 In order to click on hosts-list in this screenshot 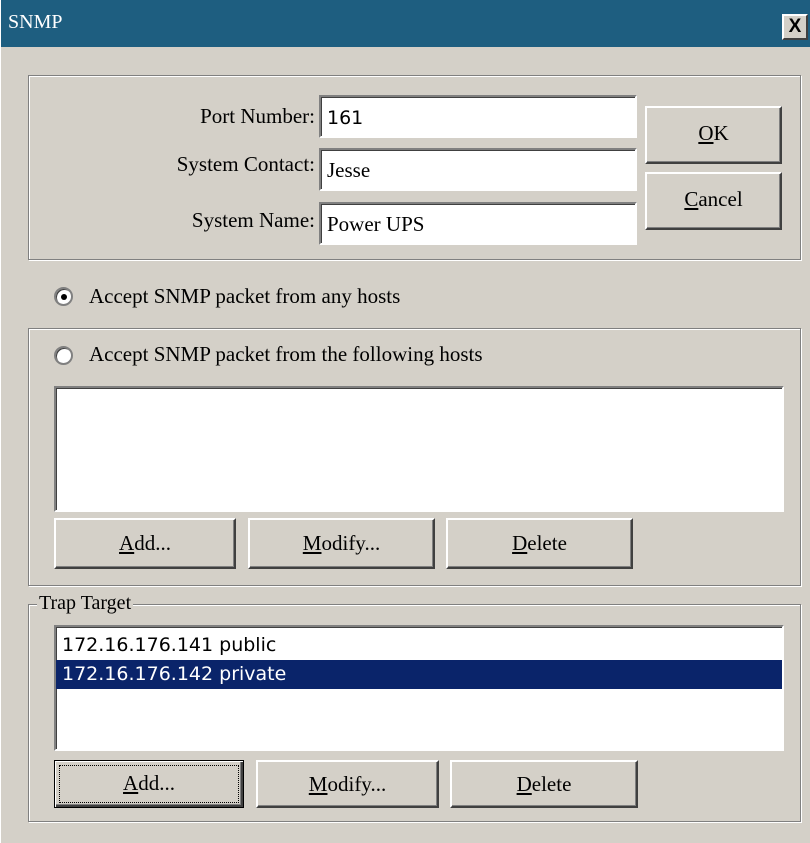, I will do `click(419, 449)`.